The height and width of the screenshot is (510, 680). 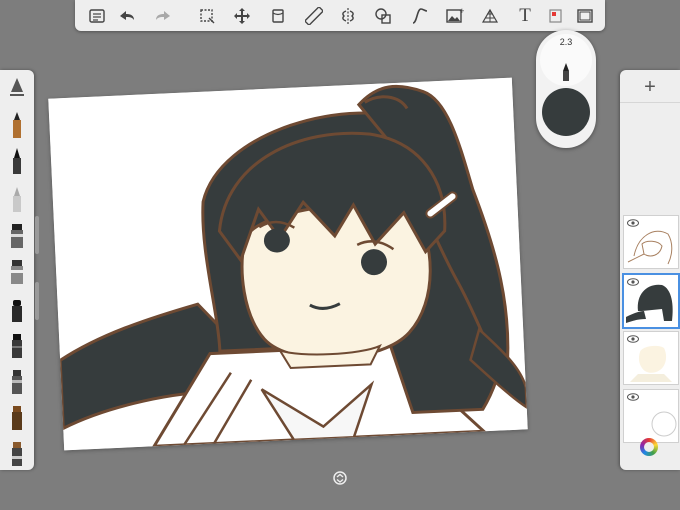 What do you see at coordinates (17, 381) in the screenshot?
I see `brush-paint-icon` at bounding box center [17, 381].